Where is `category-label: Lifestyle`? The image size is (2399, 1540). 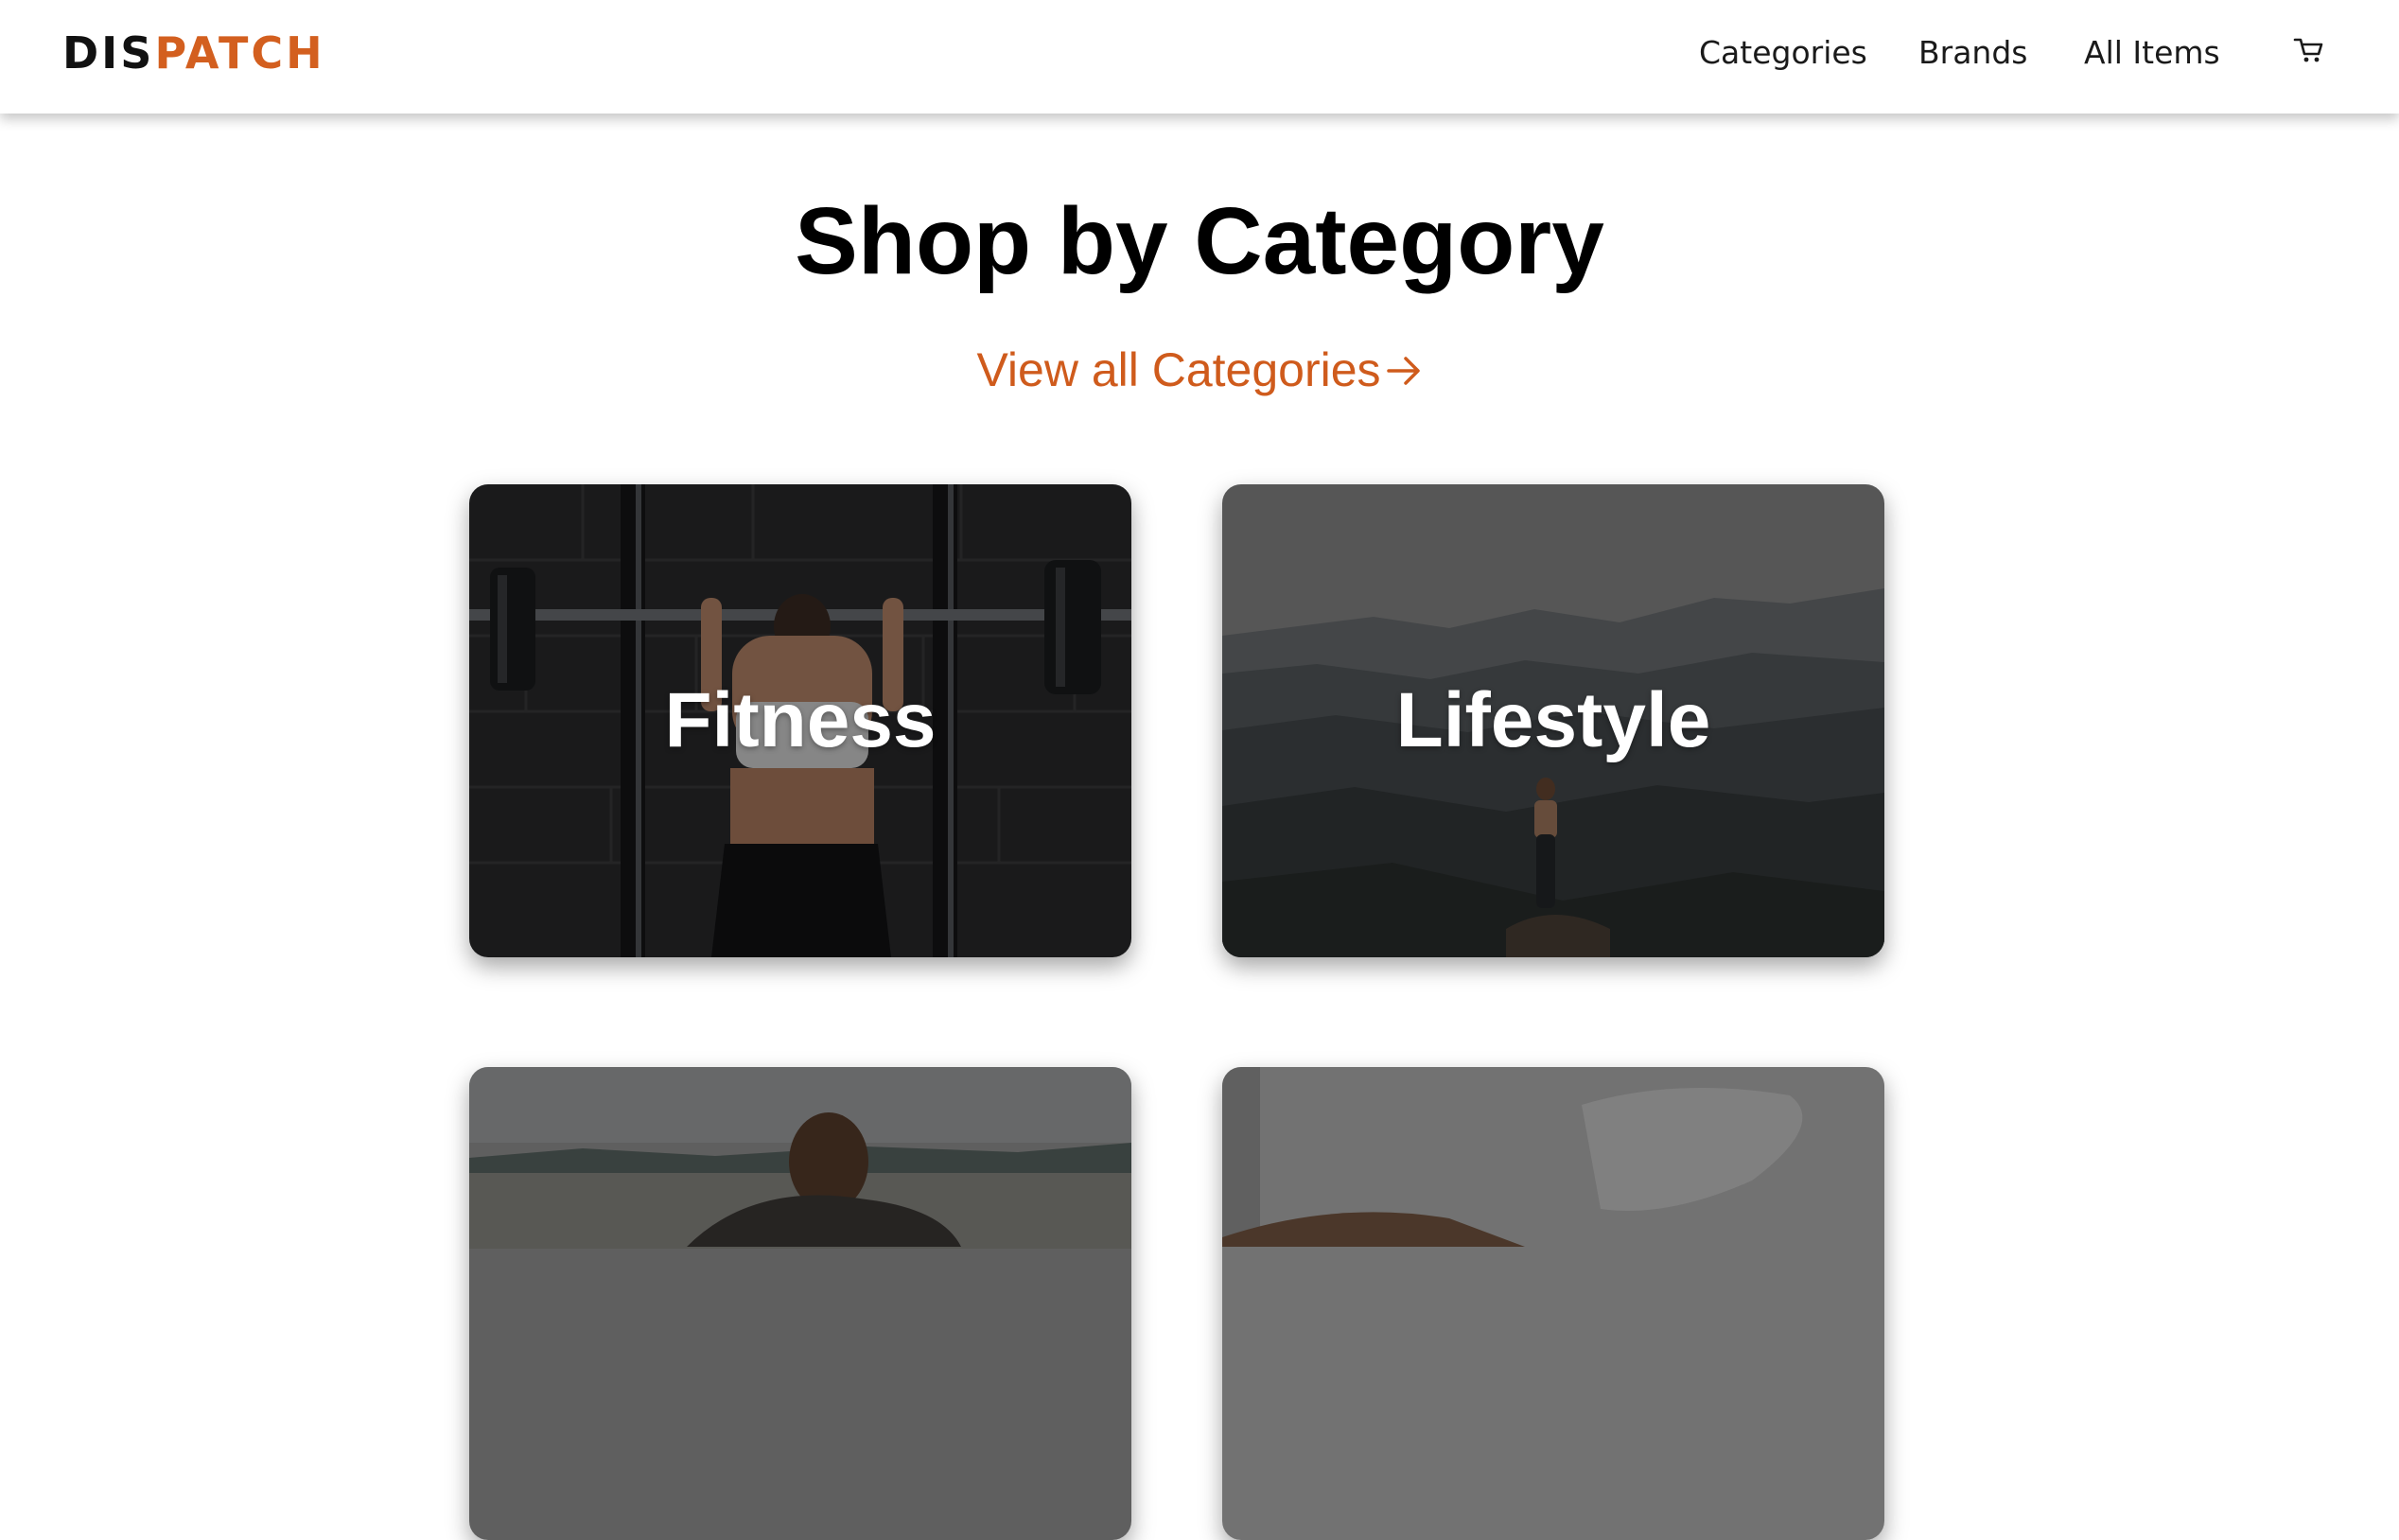 category-label: Lifestyle is located at coordinates (1553, 720).